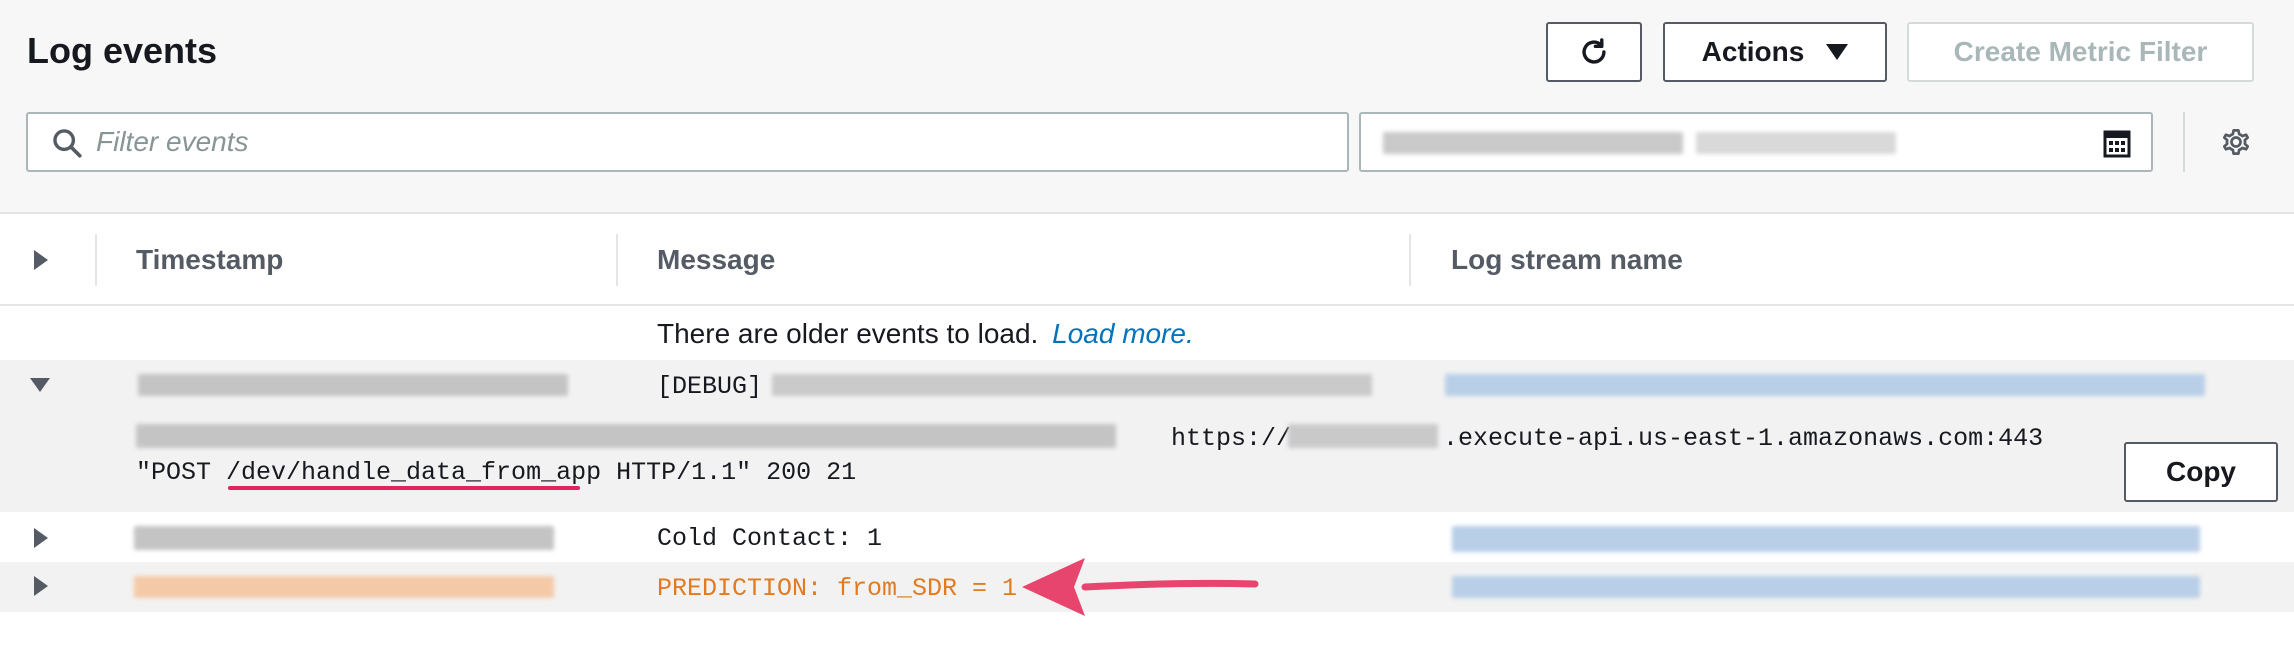 The image size is (2294, 660). I want to click on detail-request-status: HTTP/1.1" 200 21, so click(729, 472).